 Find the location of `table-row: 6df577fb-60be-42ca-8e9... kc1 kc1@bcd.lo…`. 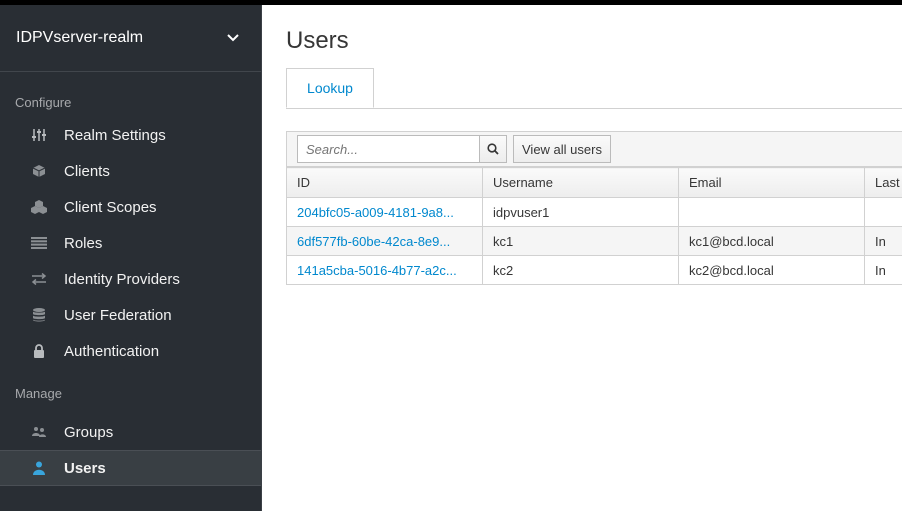

table-row: 6df577fb-60be-42ca-8e9... kc1 kc1@bcd.lo… is located at coordinates (594, 241).